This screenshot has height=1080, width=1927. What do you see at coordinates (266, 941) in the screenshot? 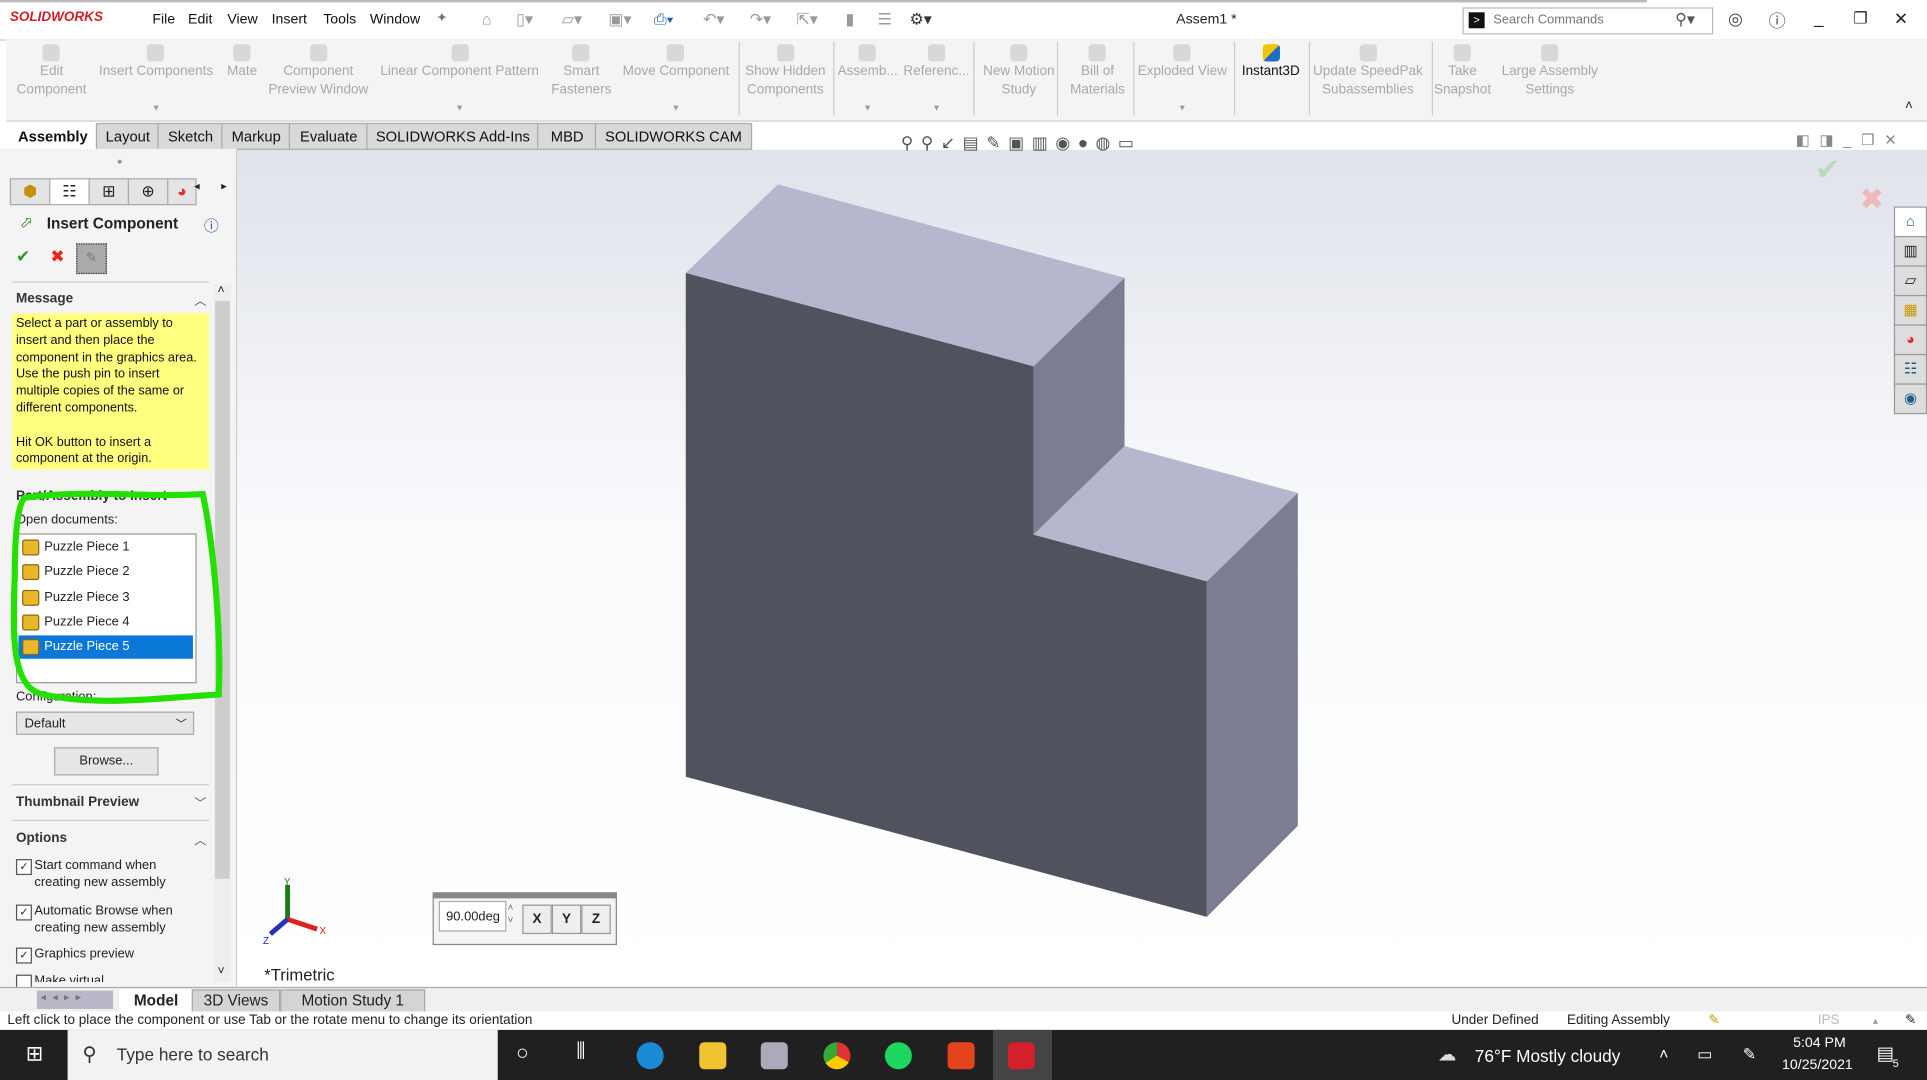
I see `triad-z-label: Z` at bounding box center [266, 941].